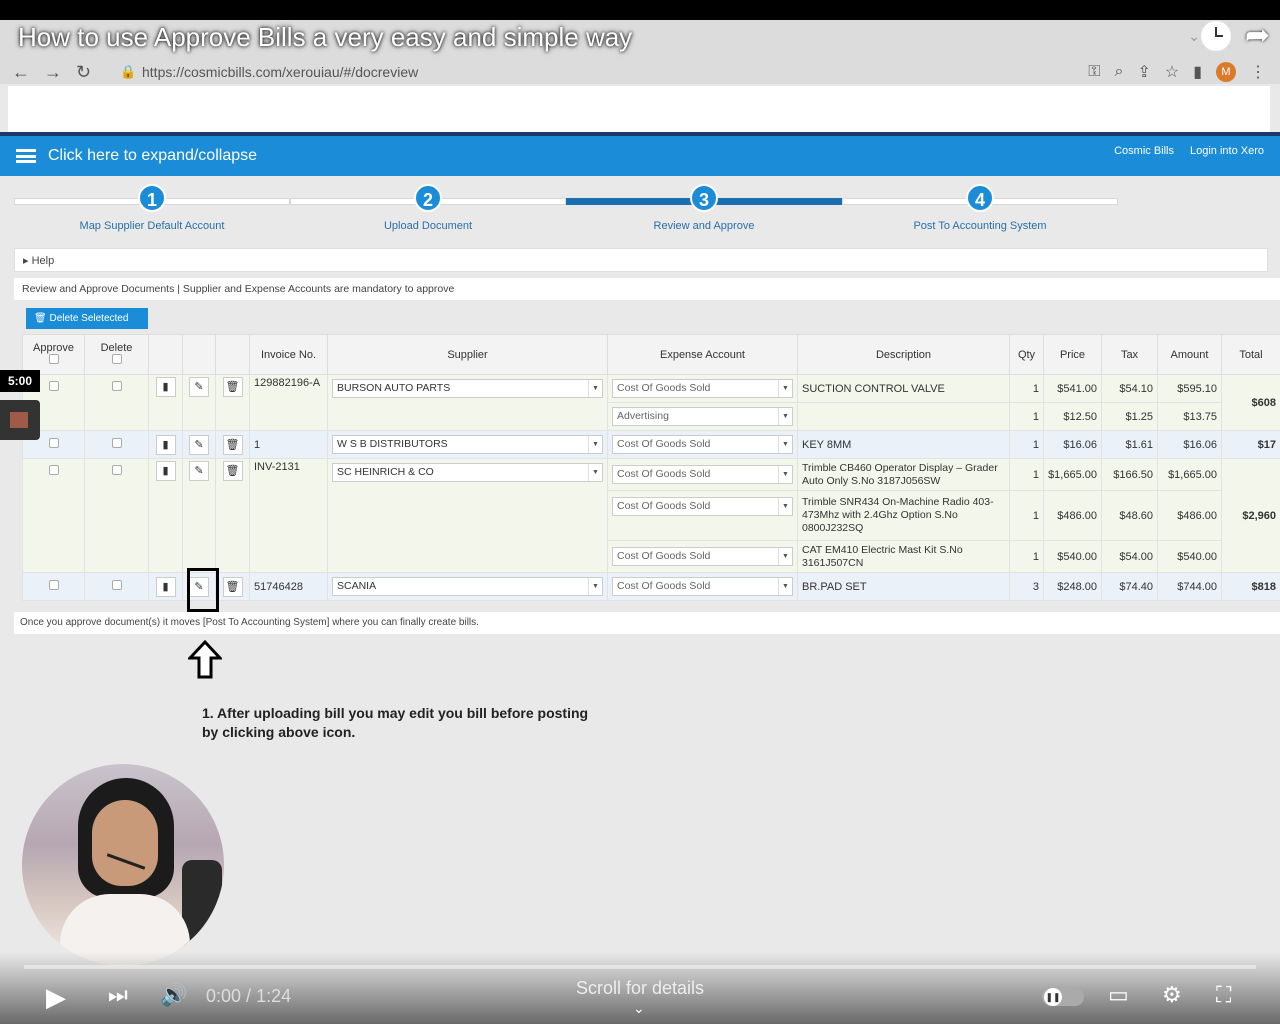  I want to click on autoplay-toggle: ❚❚, so click(1063, 997).